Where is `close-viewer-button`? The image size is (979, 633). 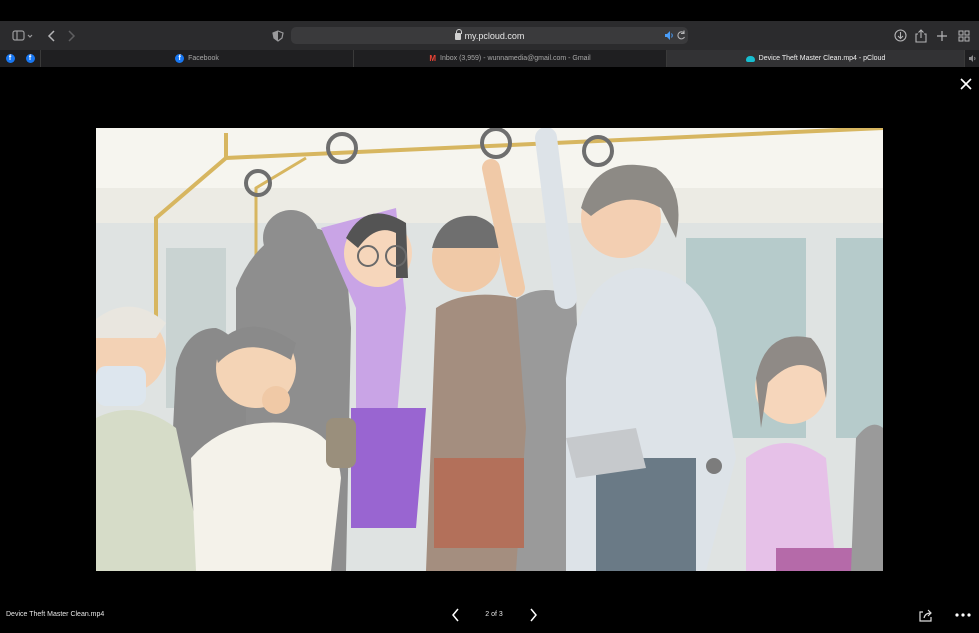
close-viewer-button is located at coordinates (966, 84).